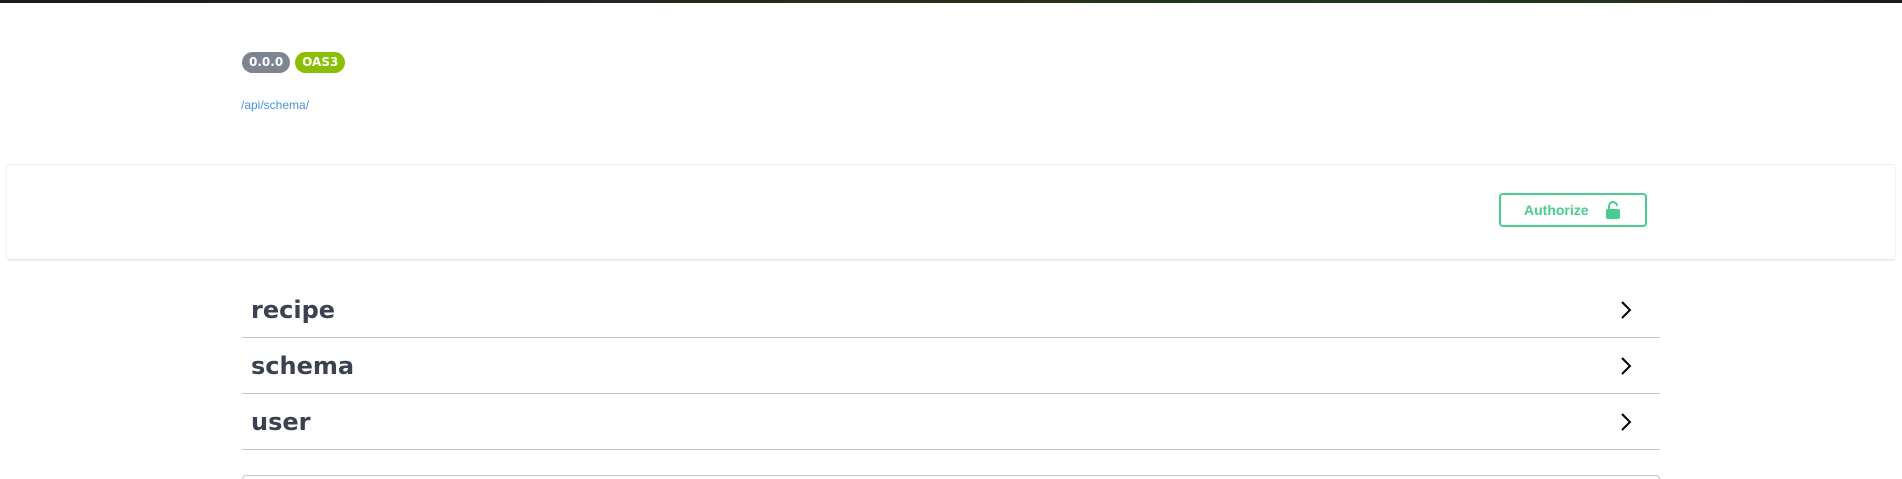  What do you see at coordinates (951, 1) in the screenshot?
I see `top-banner-strip` at bounding box center [951, 1].